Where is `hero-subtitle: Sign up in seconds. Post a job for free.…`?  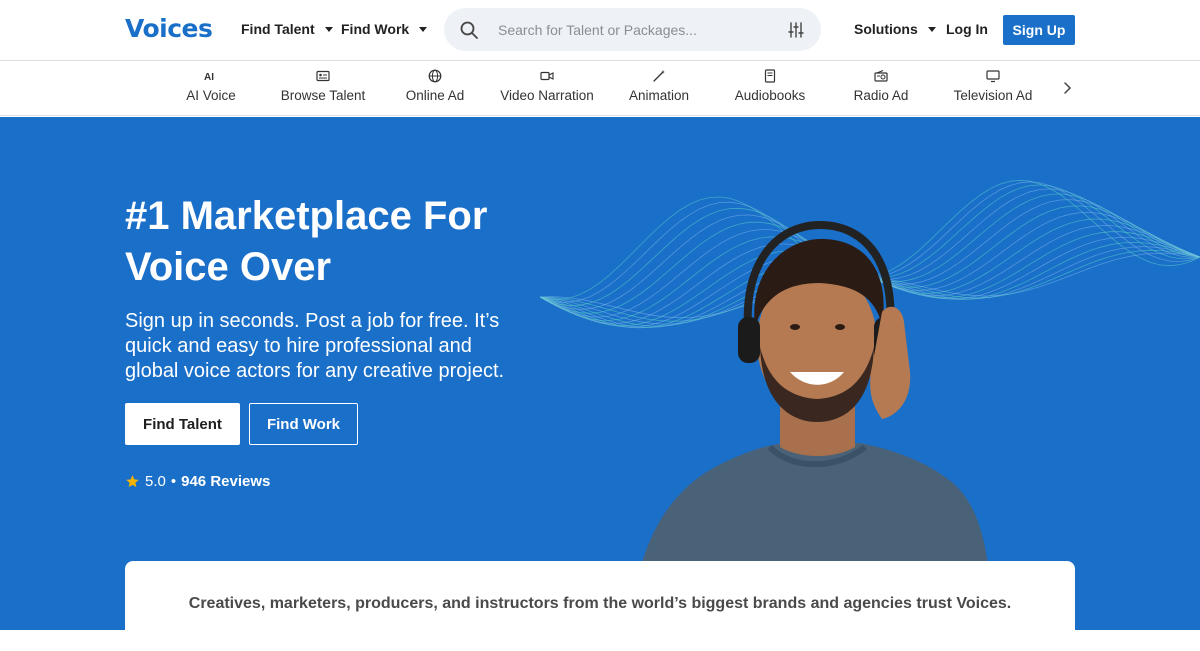 hero-subtitle: Sign up in seconds. Post a job for free.… is located at coordinates (315, 346).